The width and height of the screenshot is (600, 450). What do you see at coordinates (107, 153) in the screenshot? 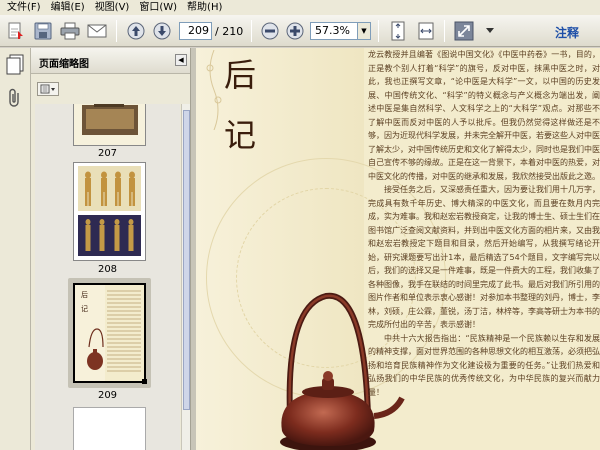
I see `thumbnail-label-207: 207` at bounding box center [107, 153].